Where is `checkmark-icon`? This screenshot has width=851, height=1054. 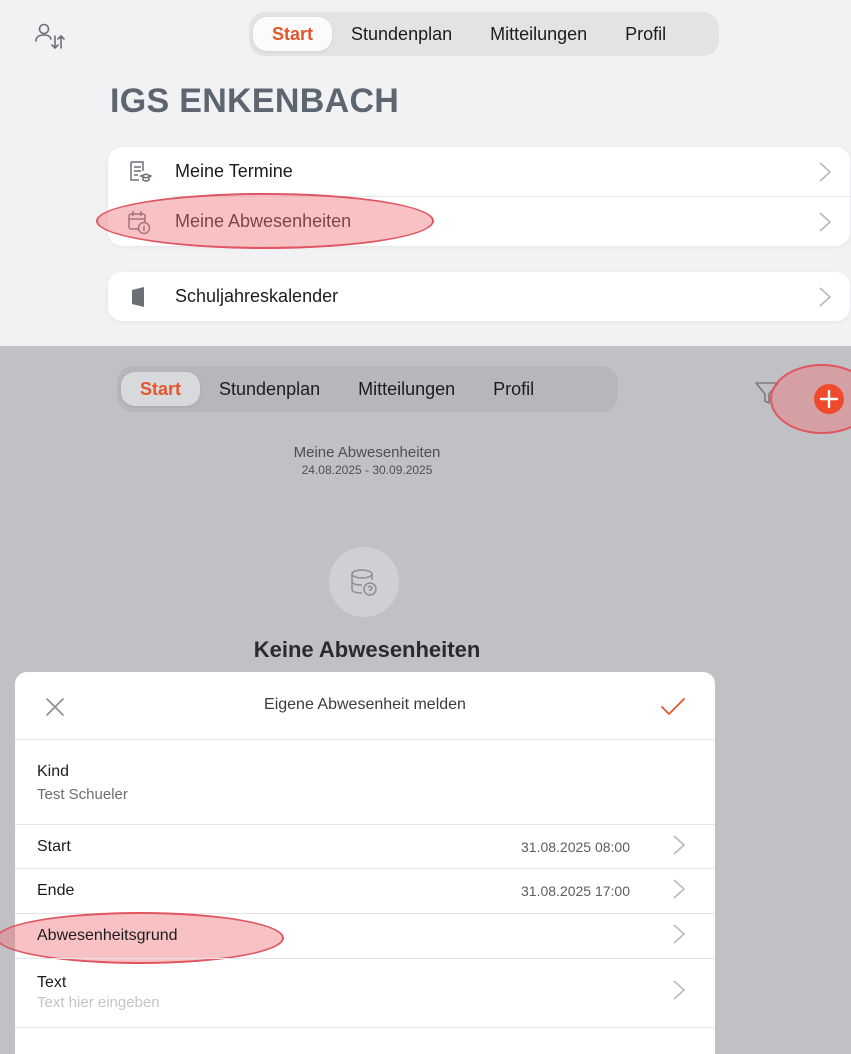 checkmark-icon is located at coordinates (673, 707).